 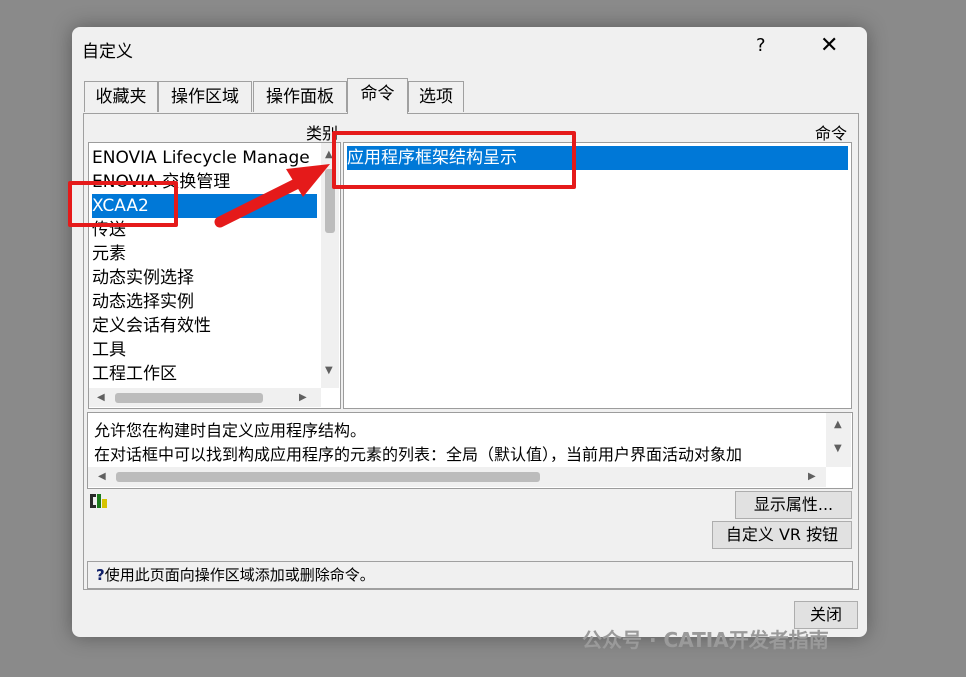 I want to click on watermark-text: 公众号 · CATIA开发者指南, so click(x=705, y=640).